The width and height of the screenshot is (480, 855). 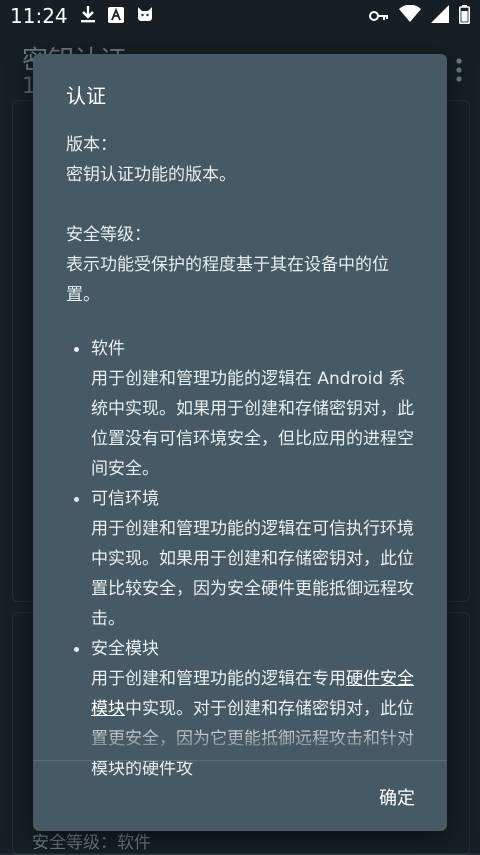 What do you see at coordinates (108, 349) in the screenshot?
I see `list-item-title: 软件` at bounding box center [108, 349].